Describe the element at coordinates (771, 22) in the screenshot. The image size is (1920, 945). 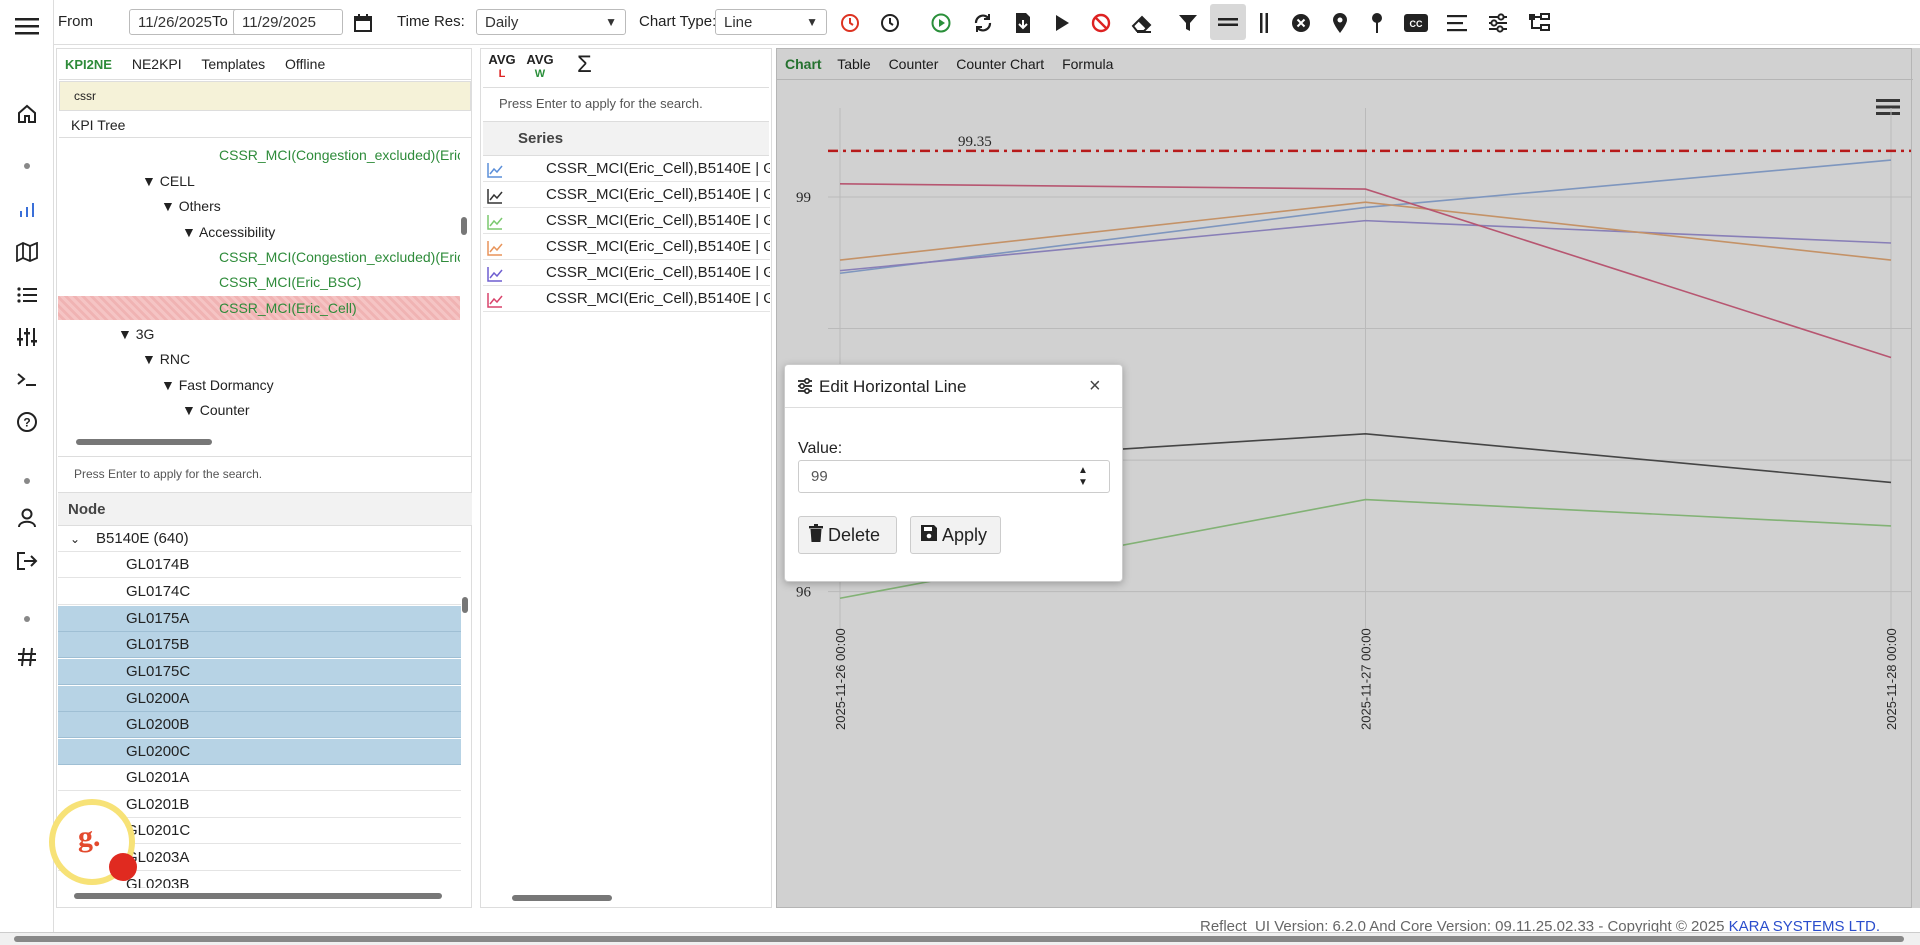
I see `chart-type-select: Line ▼` at that location.